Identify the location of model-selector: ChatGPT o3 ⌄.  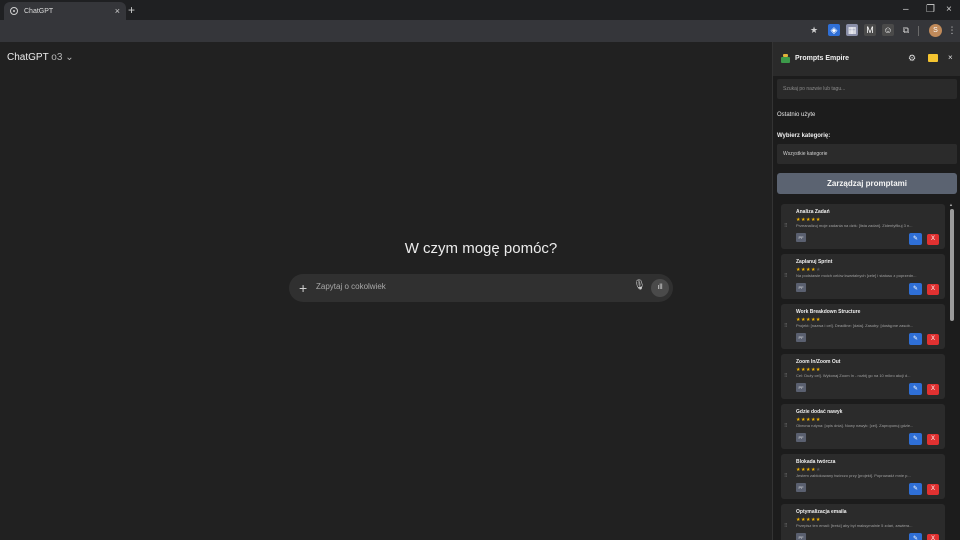
(40, 57).